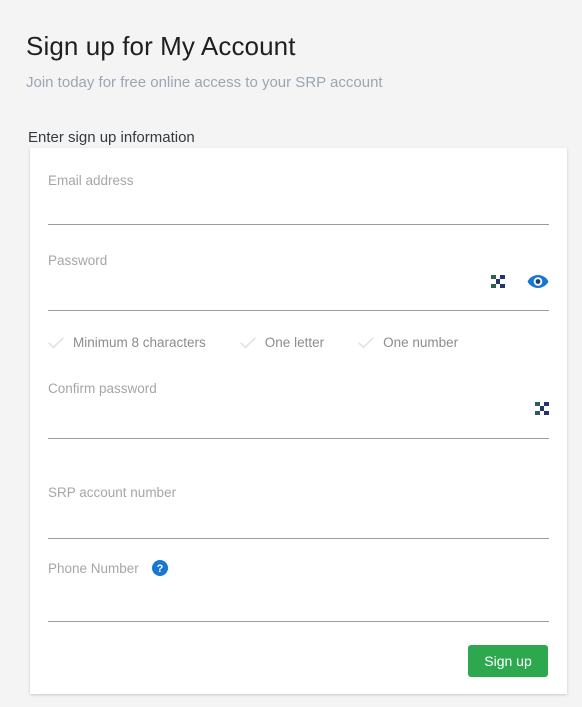 This screenshot has height=707, width=582. I want to click on field-underline-password, so click(298, 310).